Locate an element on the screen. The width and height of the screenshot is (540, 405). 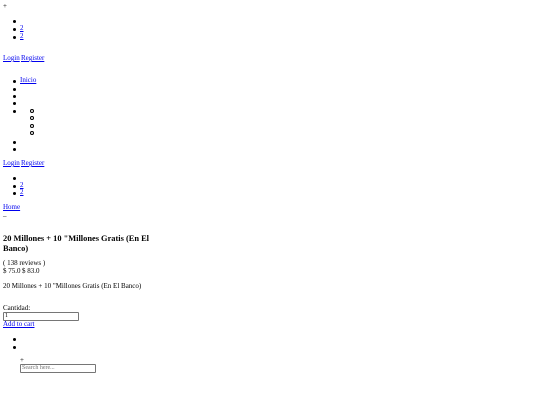
add-to-cart-button: Add to cart is located at coordinates (19, 324).